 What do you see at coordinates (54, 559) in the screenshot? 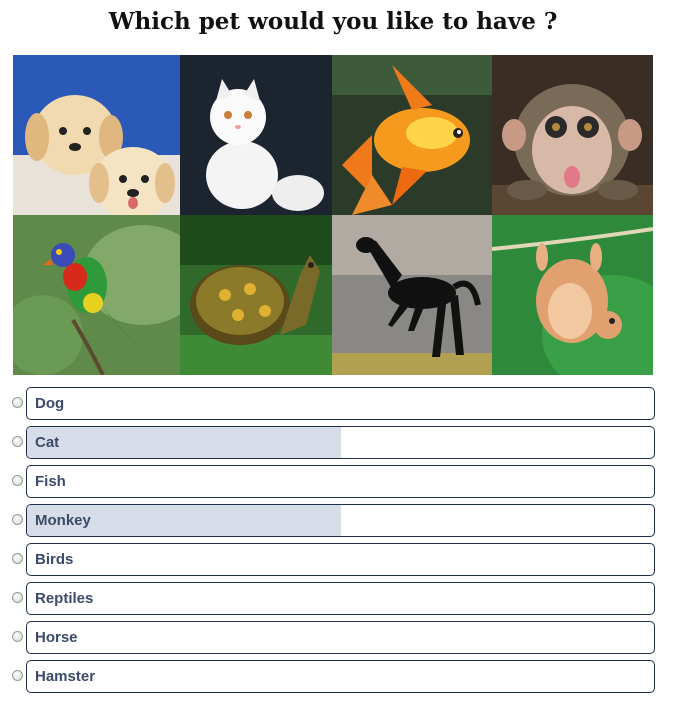
I see `option-label: Birds` at bounding box center [54, 559].